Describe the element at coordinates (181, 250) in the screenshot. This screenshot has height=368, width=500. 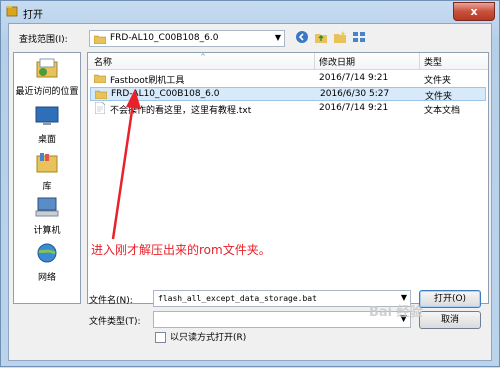
I see `annotation-text: 进入刚才解压出来的rom文件夹。` at that location.